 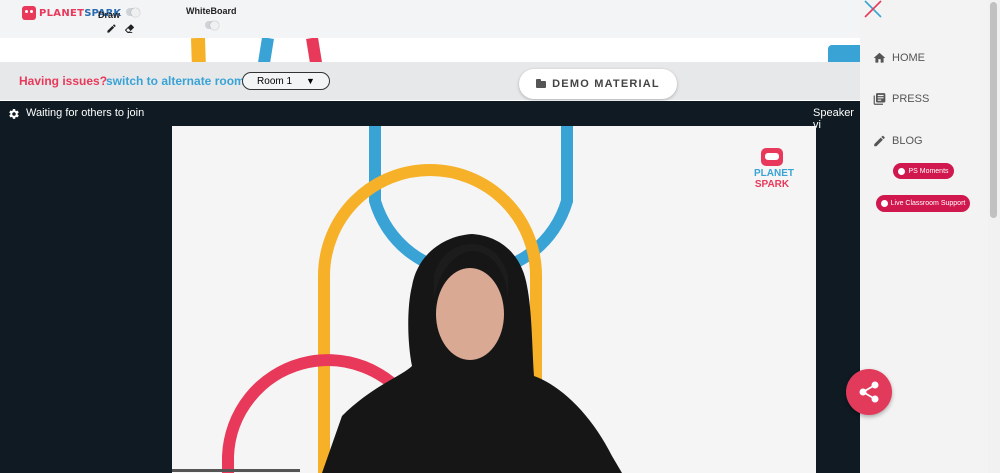 What do you see at coordinates (774, 173) in the screenshot?
I see `brand-line-planet: PLANET` at bounding box center [774, 173].